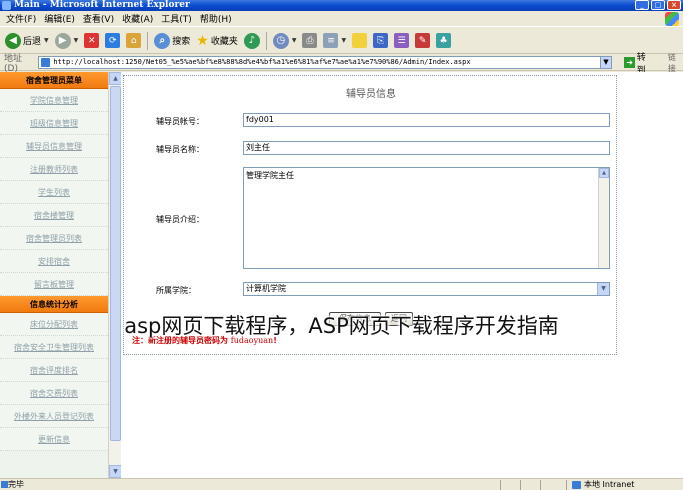  I want to click on wrench-icon: ✎, so click(423, 40).